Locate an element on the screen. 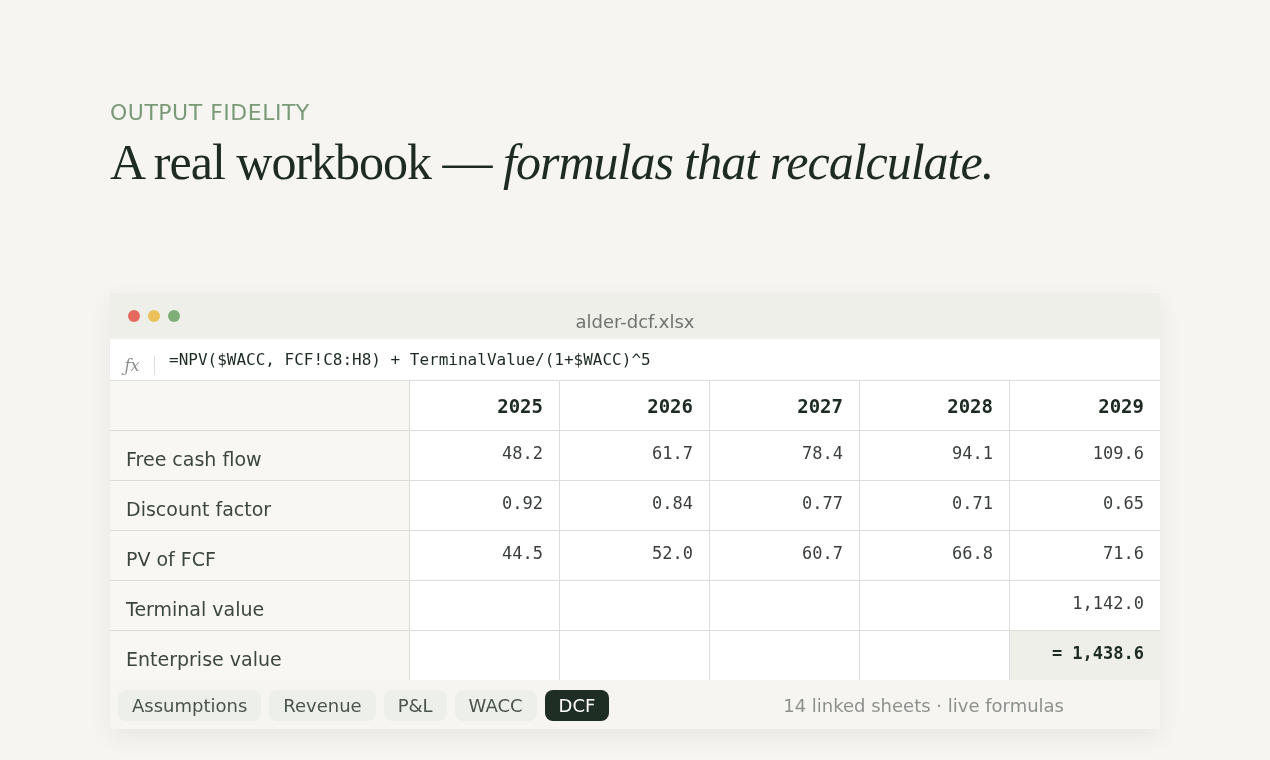 The height and width of the screenshot is (760, 1270). table-cell: 0.71 is located at coordinates (935, 505).